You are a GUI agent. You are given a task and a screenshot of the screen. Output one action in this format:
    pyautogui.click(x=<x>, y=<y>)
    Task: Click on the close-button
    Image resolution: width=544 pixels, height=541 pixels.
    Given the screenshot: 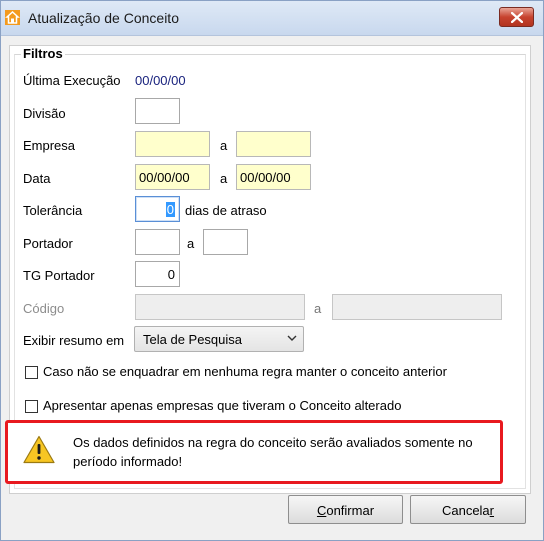 What is the action you would take?
    pyautogui.click(x=516, y=17)
    